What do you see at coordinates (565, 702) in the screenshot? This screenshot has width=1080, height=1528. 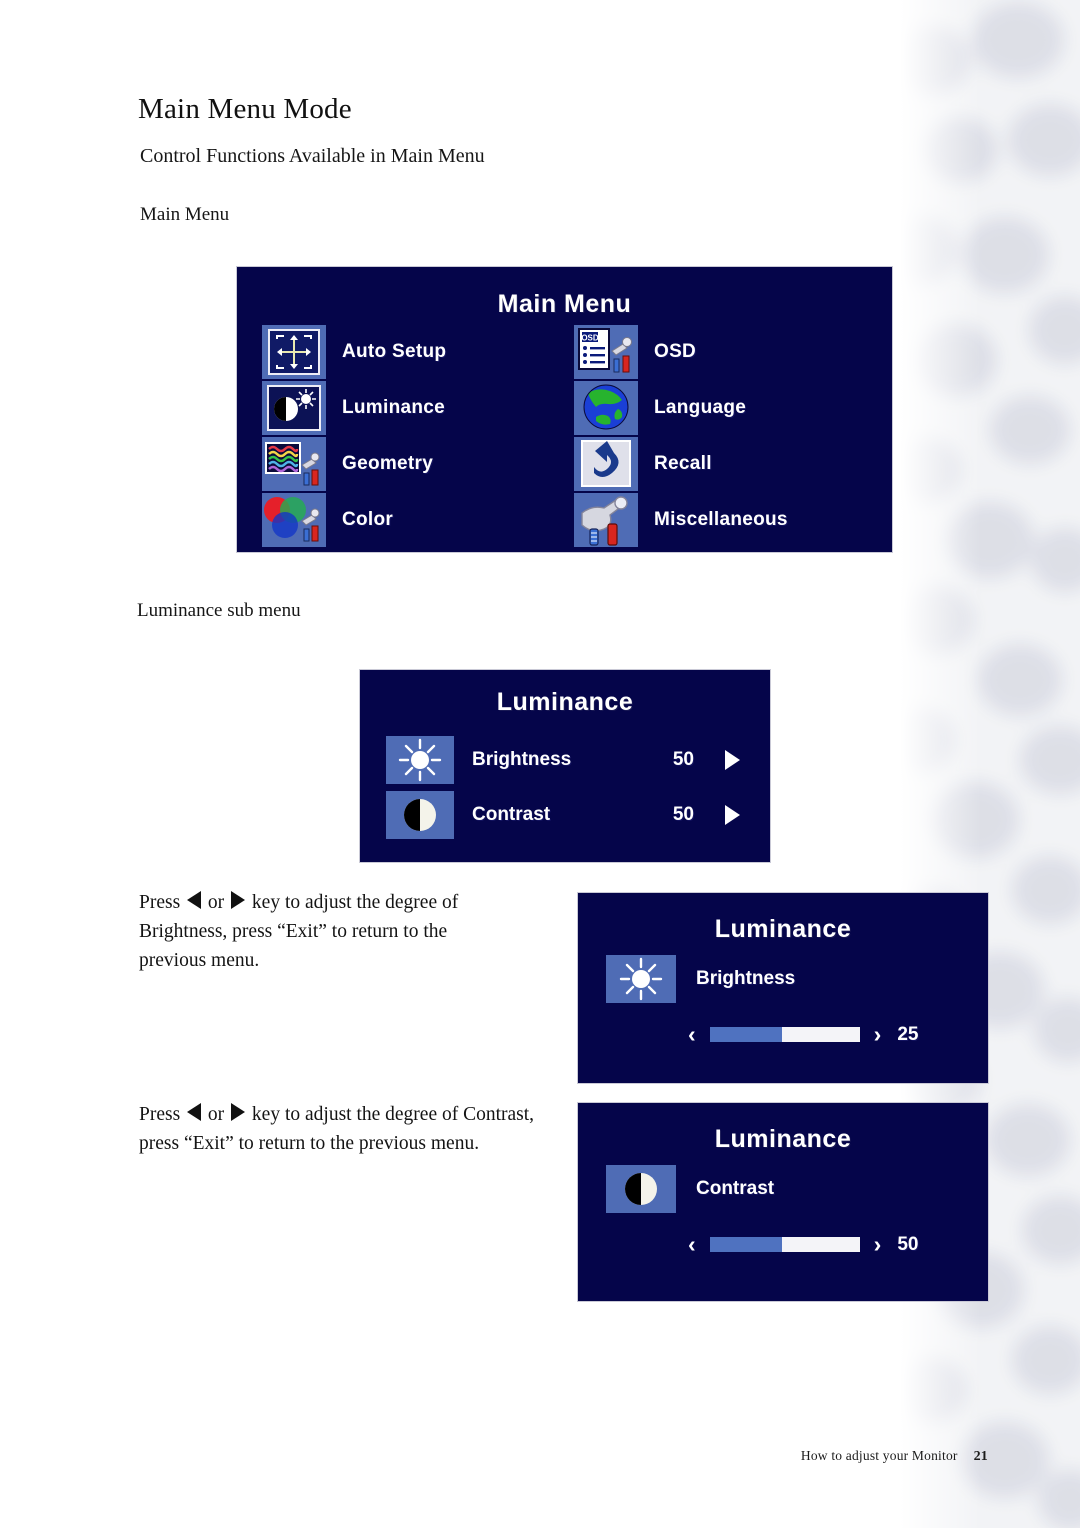 I see `osd-luminance-title: Luminance` at bounding box center [565, 702].